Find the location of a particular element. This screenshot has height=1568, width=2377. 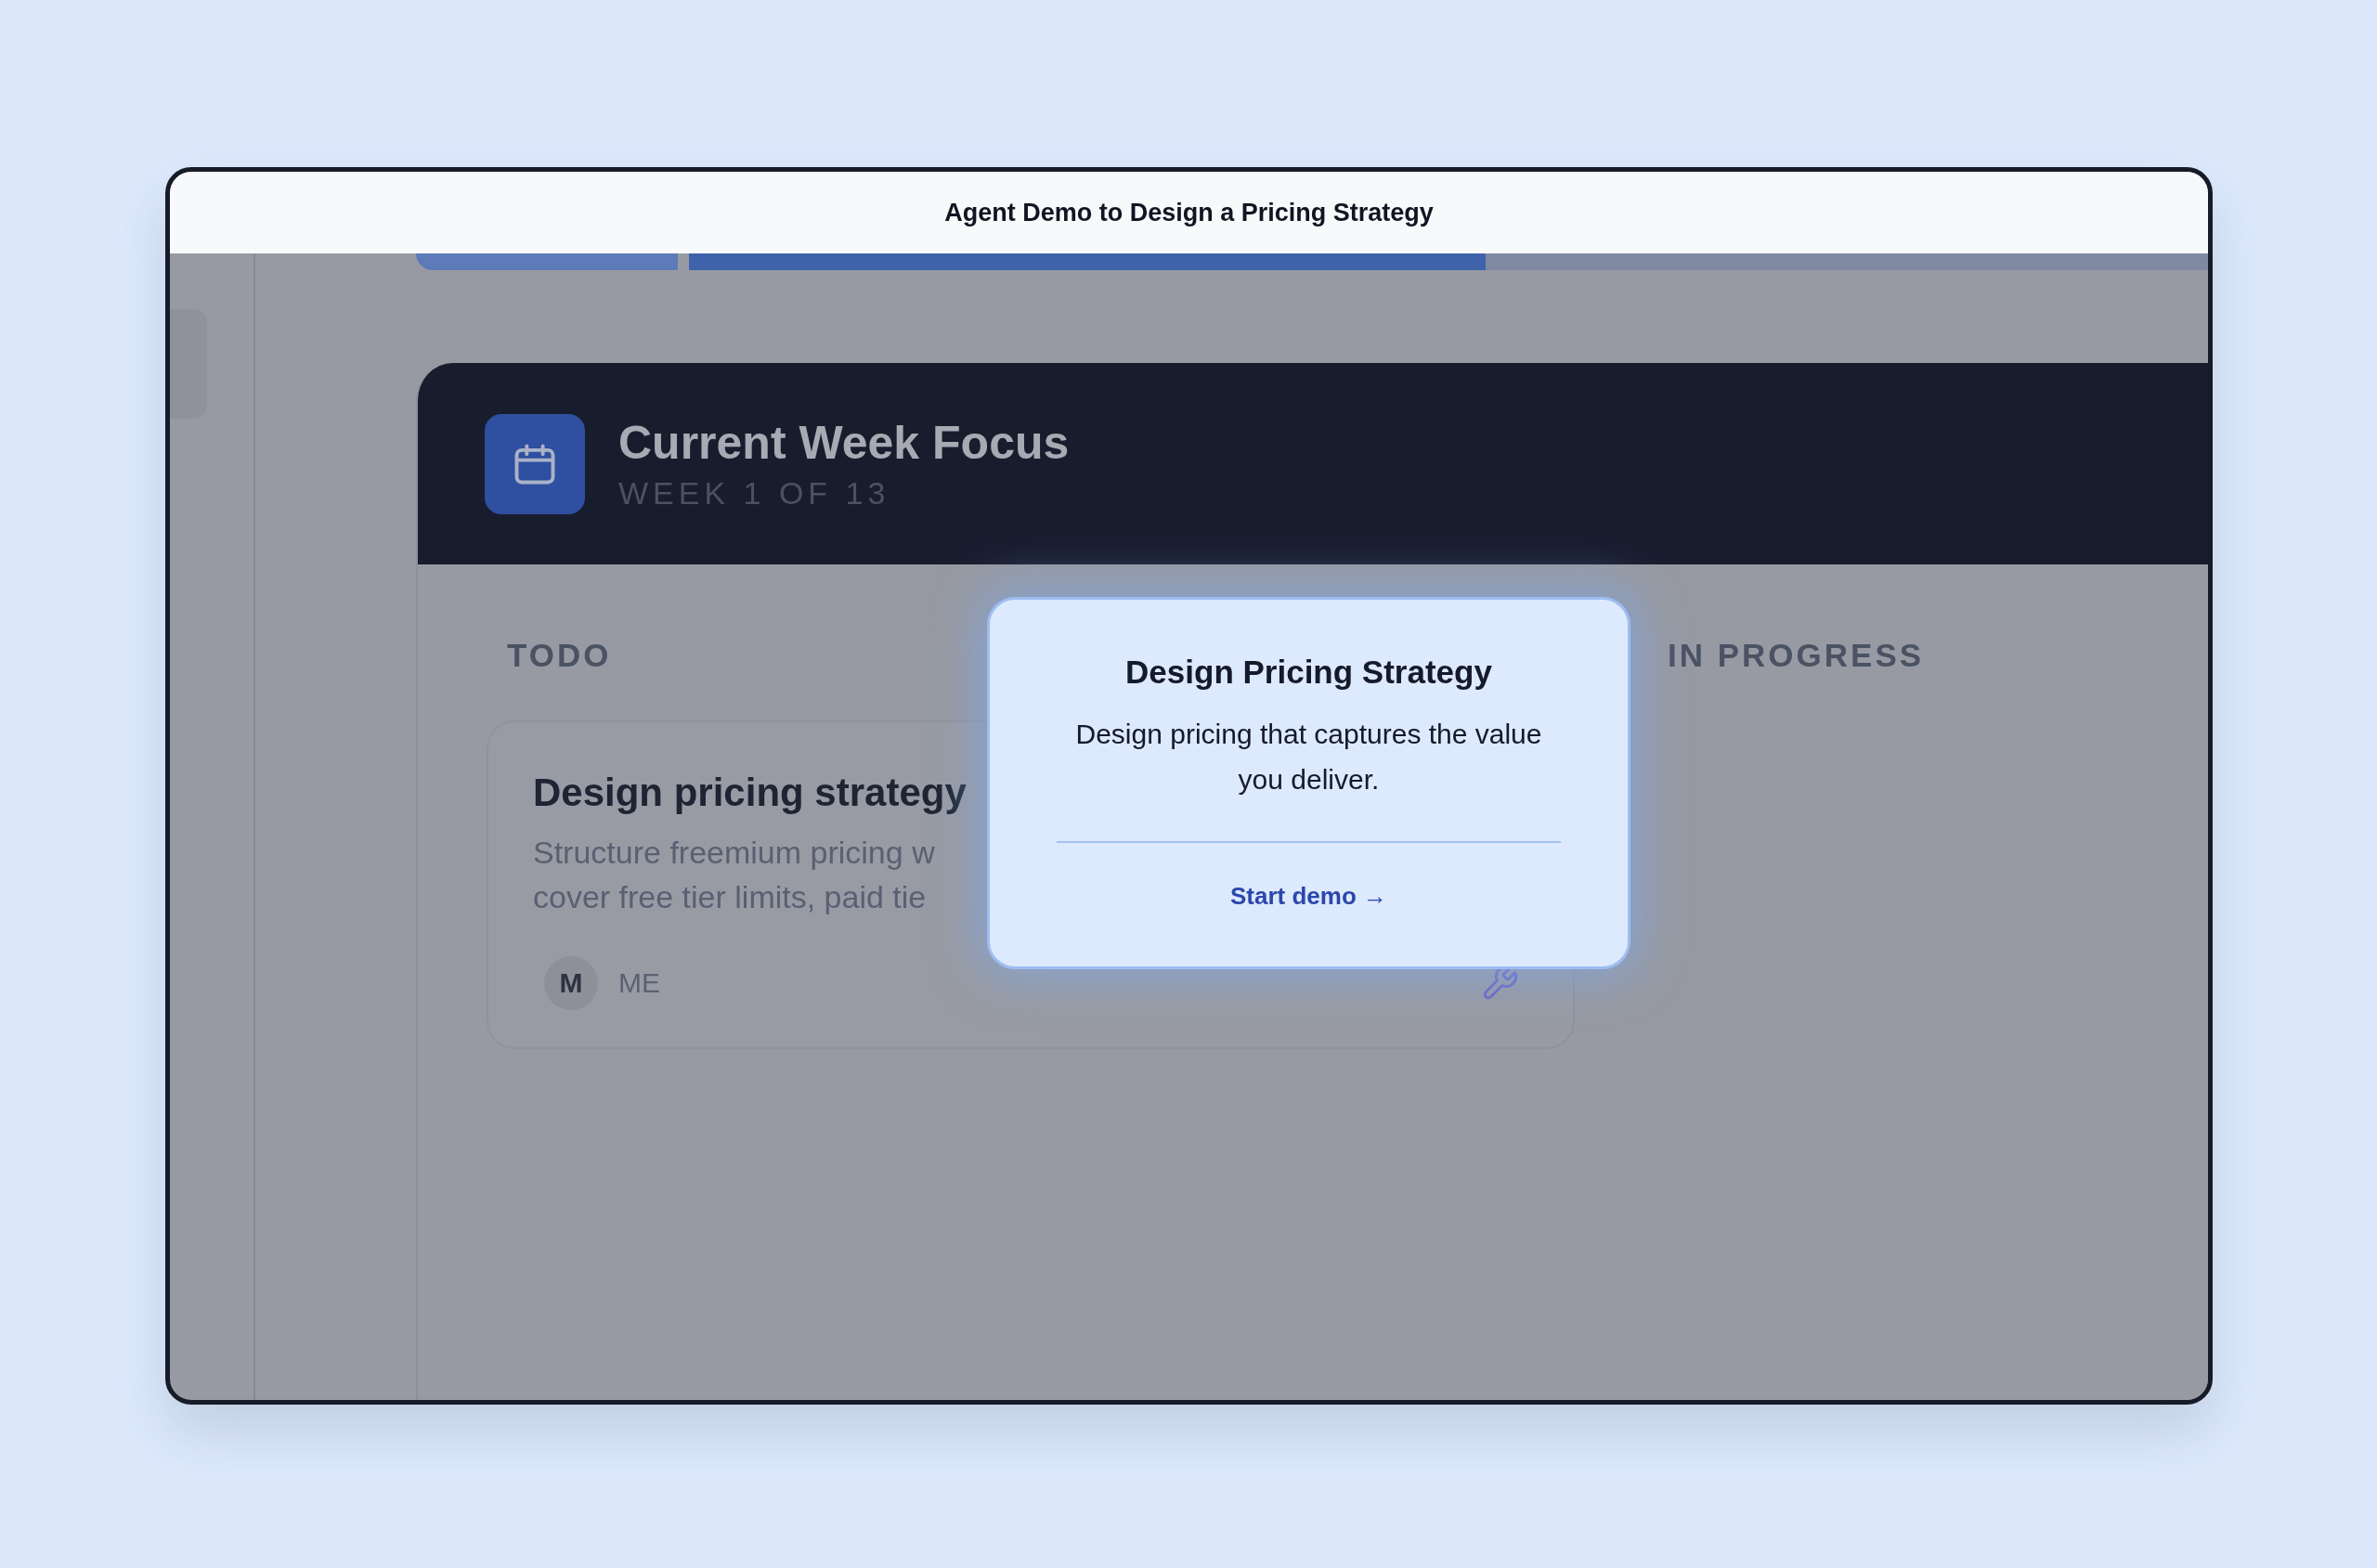

card-title: Current Week Focus is located at coordinates (844, 443).